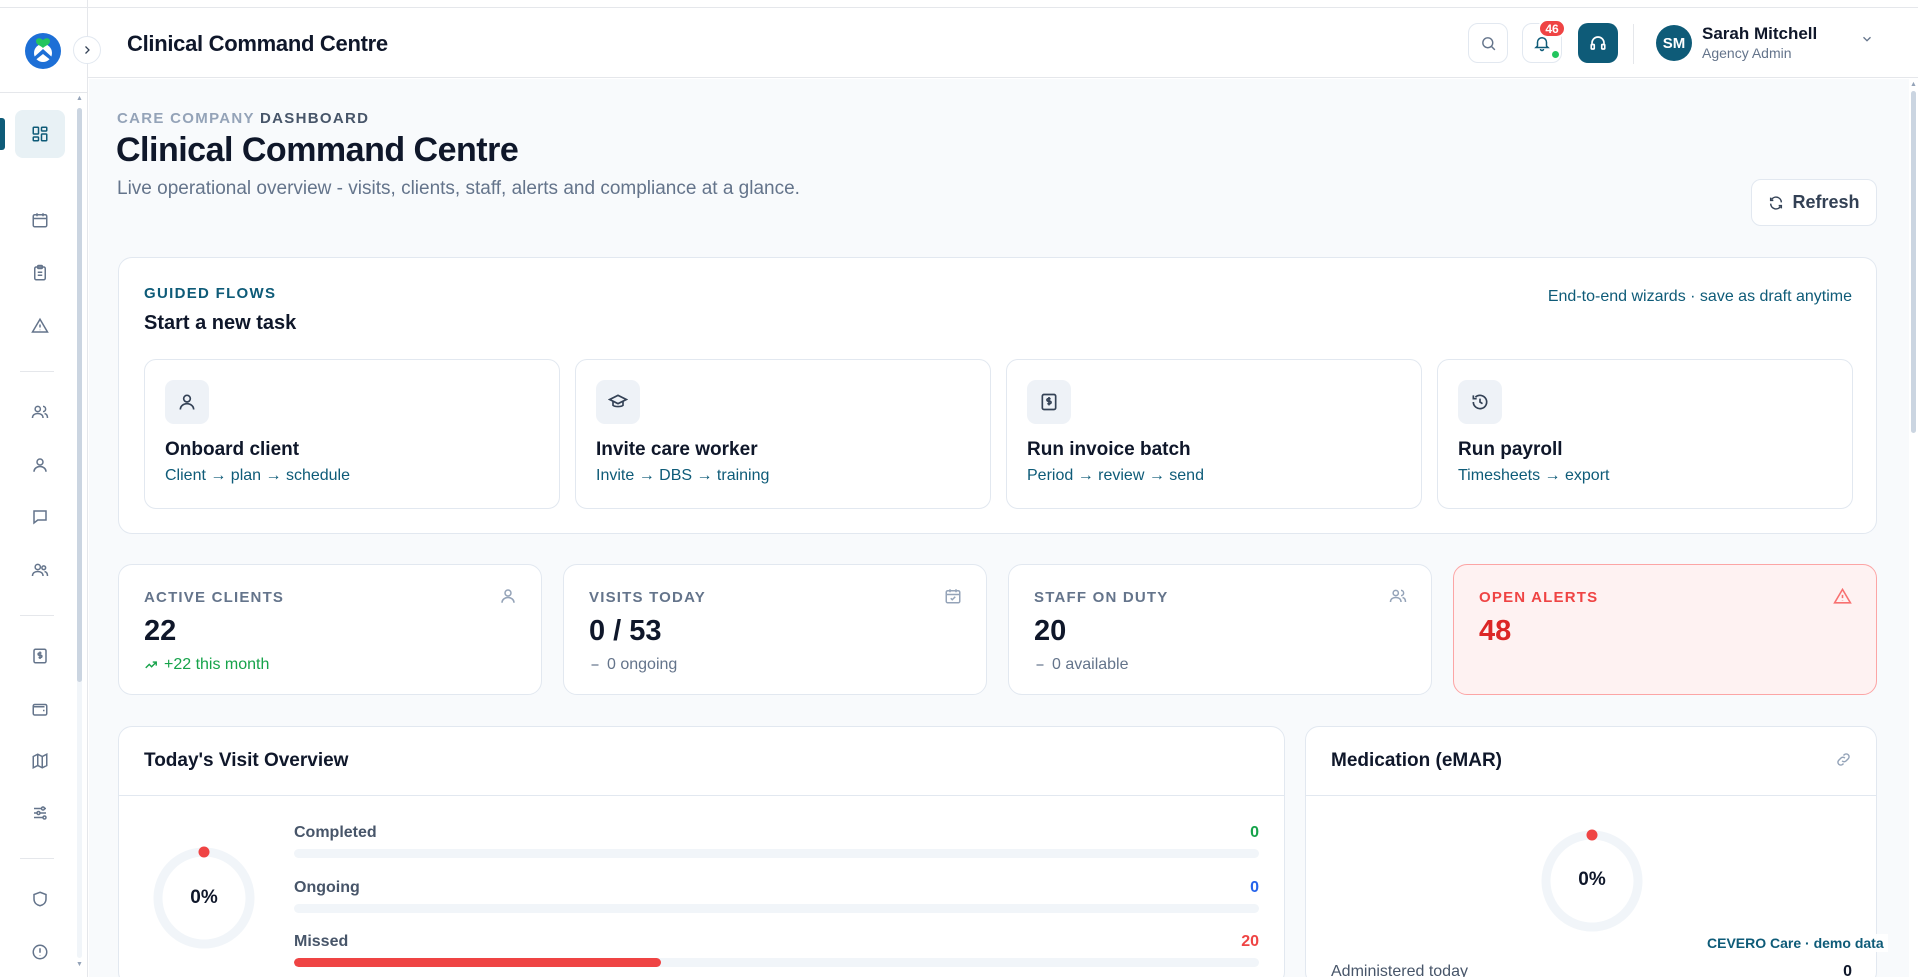  I want to click on stat-value: 0 / 53, so click(625, 631).